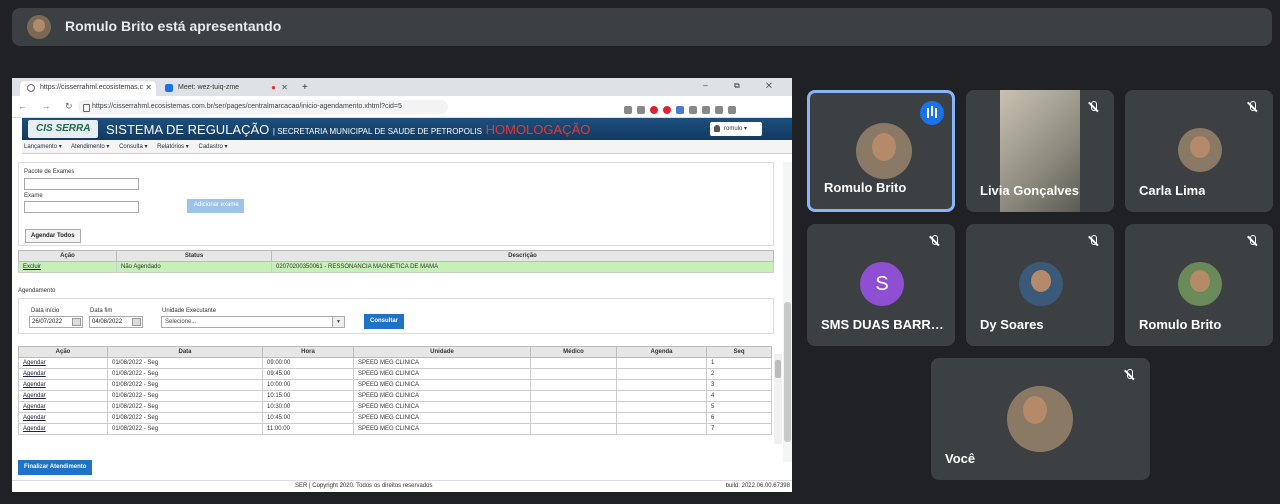 Image resolution: width=1280 pixels, height=504 pixels. What do you see at coordinates (308, 407) in the screenshot?
I see `cell-hora: 10:30:00` at bounding box center [308, 407].